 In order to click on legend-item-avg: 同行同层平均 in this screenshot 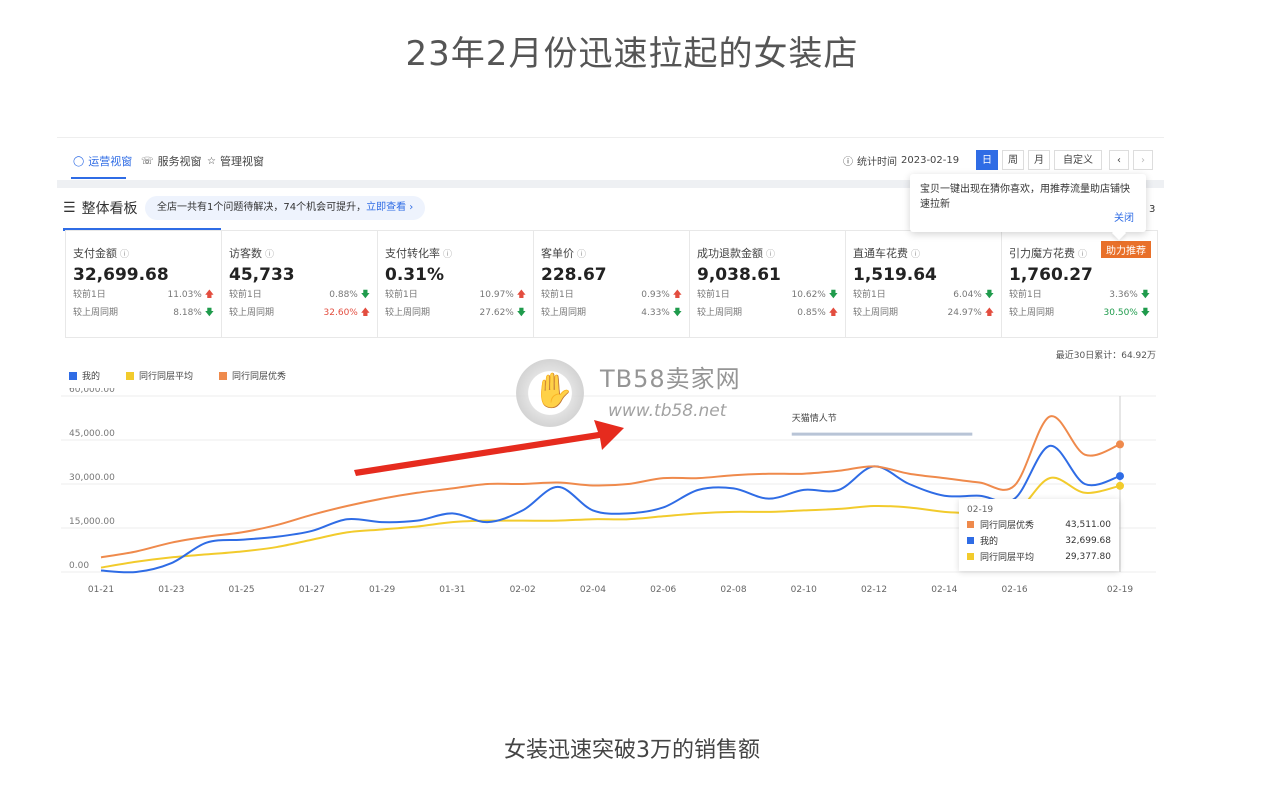, I will do `click(159, 375)`.